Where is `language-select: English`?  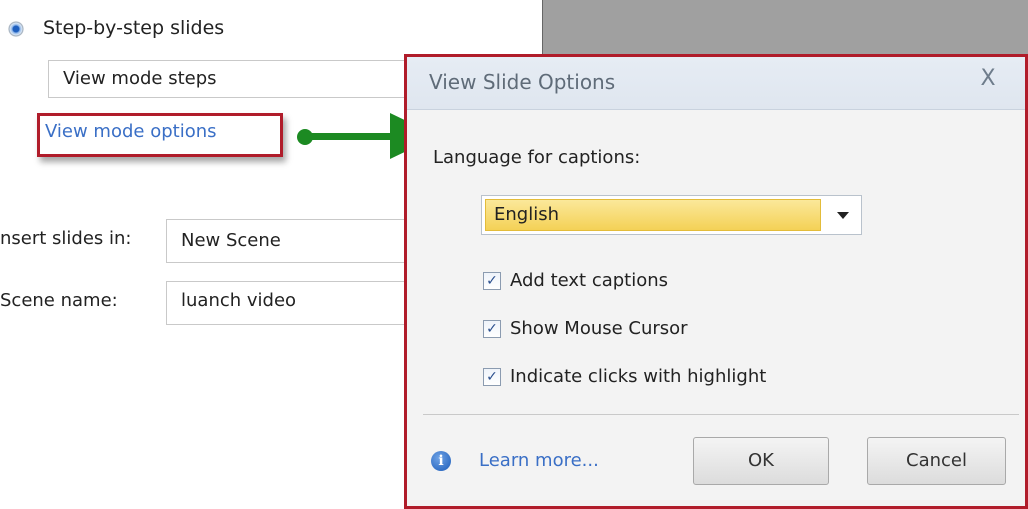
language-select: English is located at coordinates (671, 215).